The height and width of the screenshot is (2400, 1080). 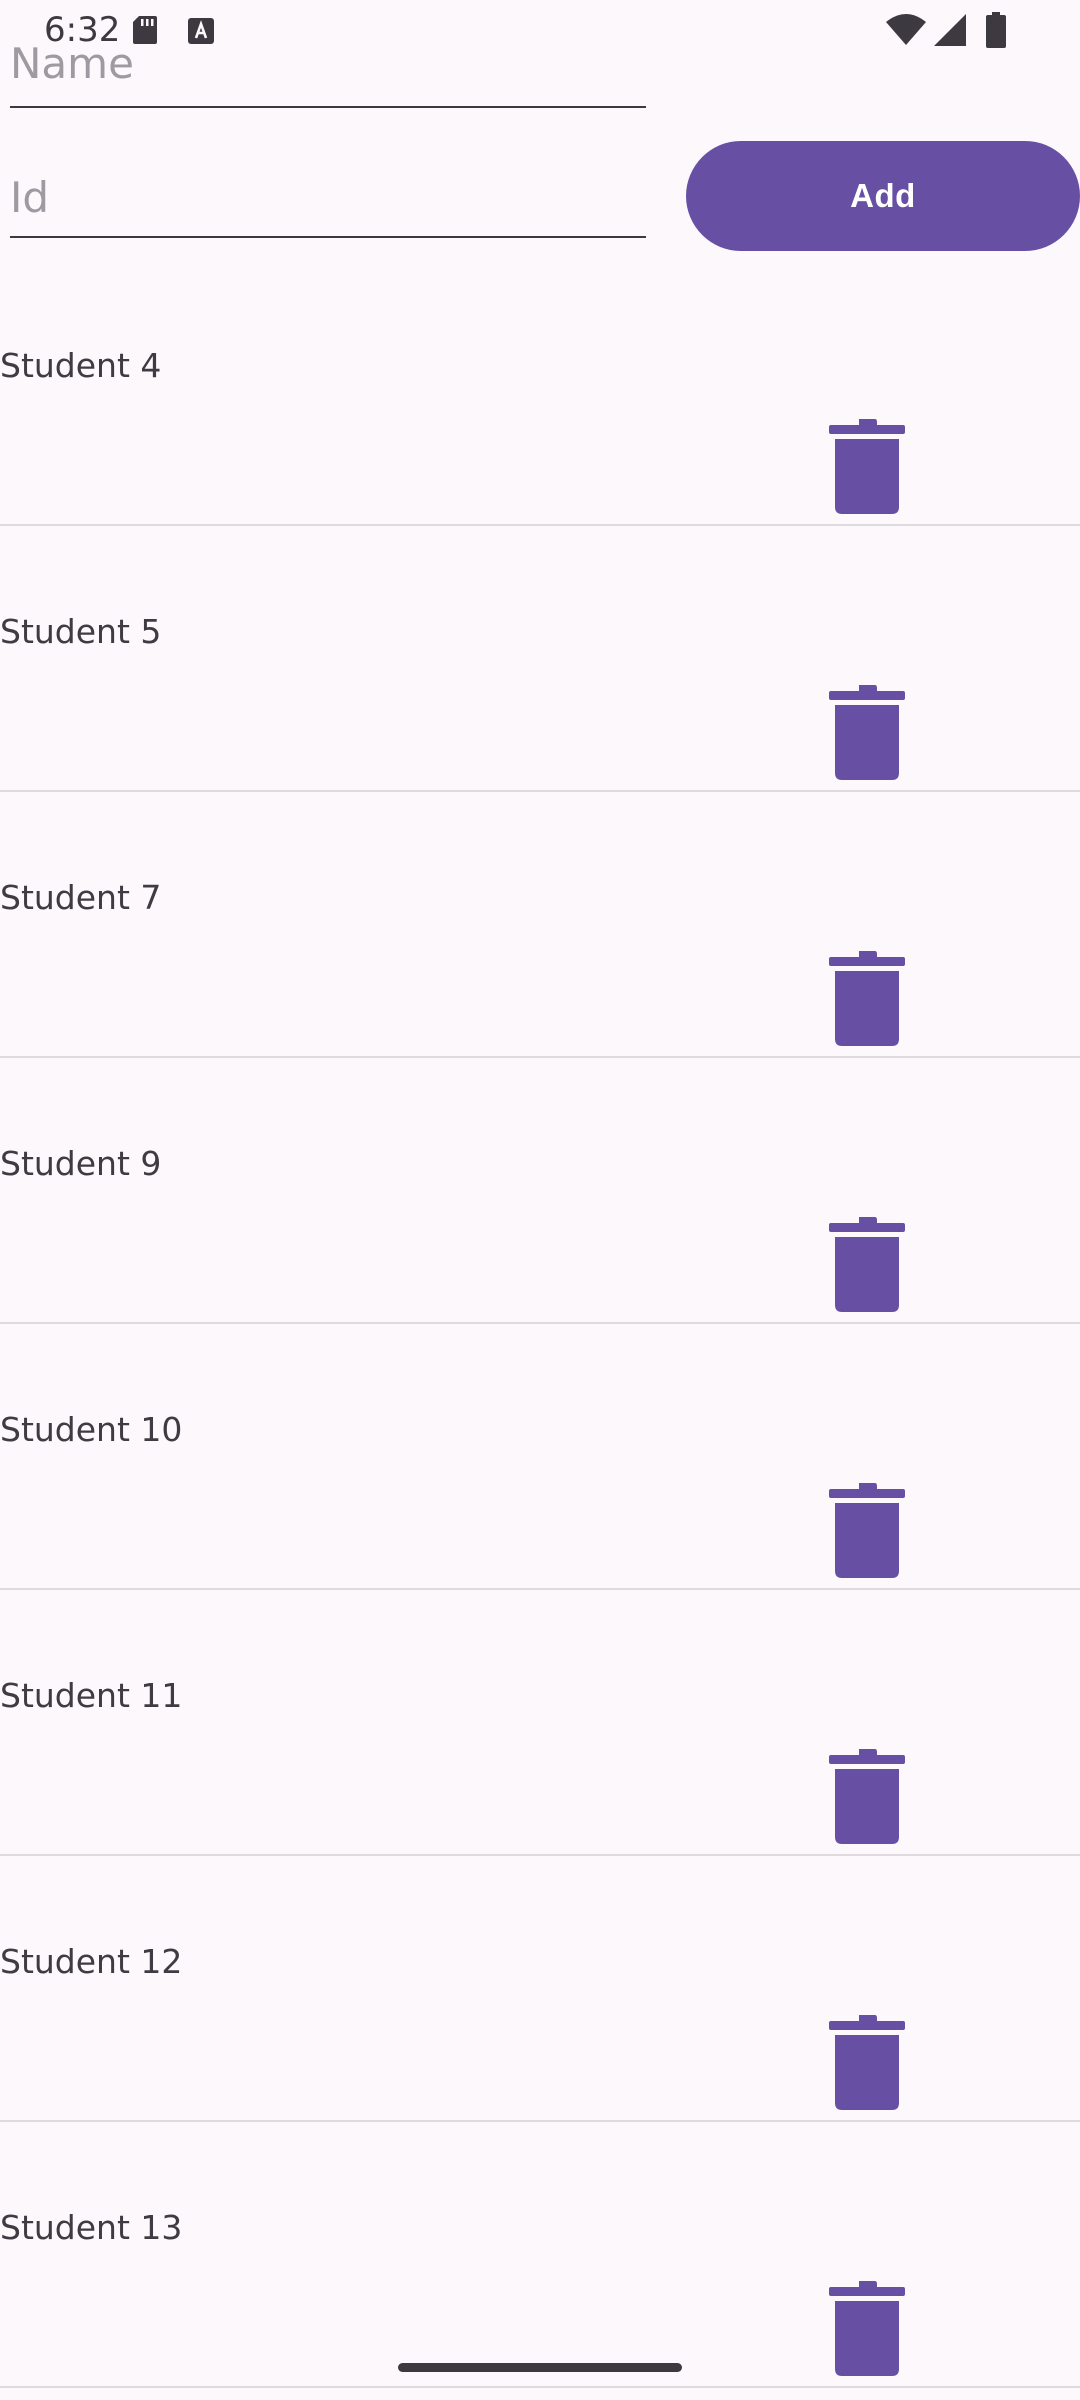 What do you see at coordinates (540, 1723) in the screenshot?
I see `list-item: Student 11` at bounding box center [540, 1723].